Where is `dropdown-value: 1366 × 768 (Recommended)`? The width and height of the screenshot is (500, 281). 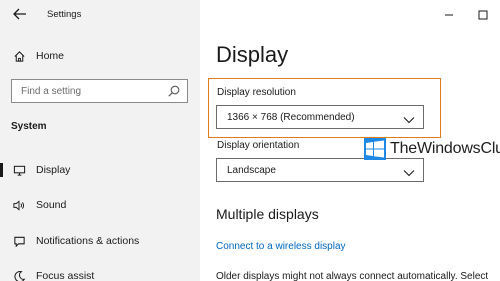 dropdown-value: 1366 × 768 (Recommended) is located at coordinates (291, 117).